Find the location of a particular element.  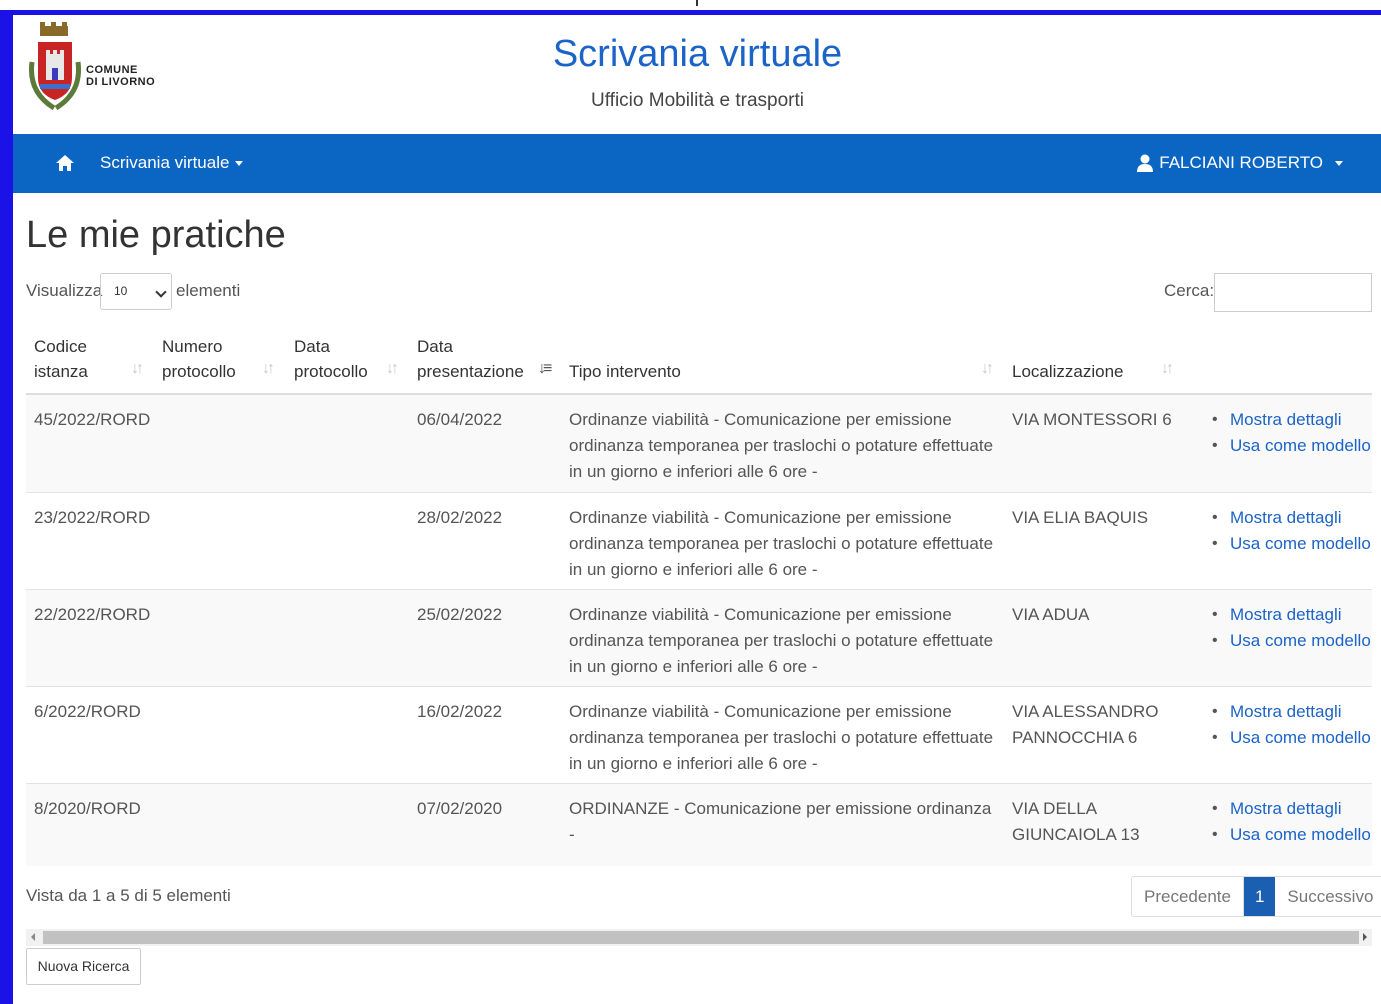

col-header-numero: Numero protocollo is located at coordinates (199, 359).